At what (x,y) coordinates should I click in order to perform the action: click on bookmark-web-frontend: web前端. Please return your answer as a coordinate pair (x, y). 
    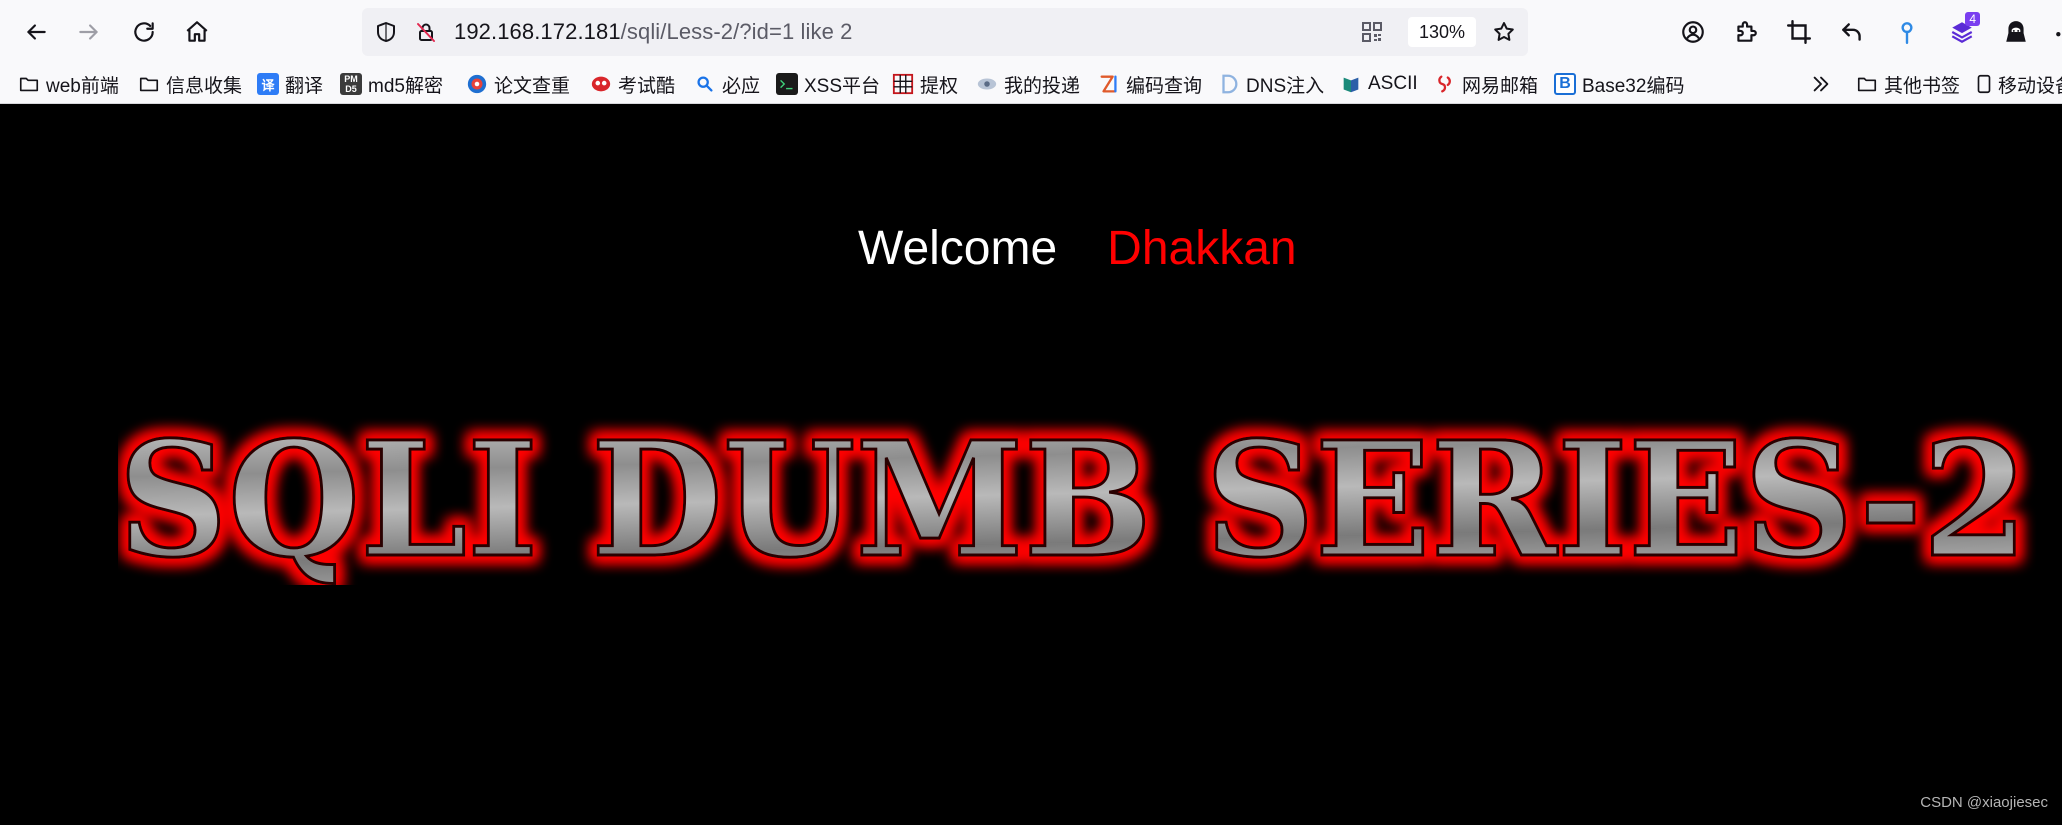
    Looking at the image, I should click on (68, 84).